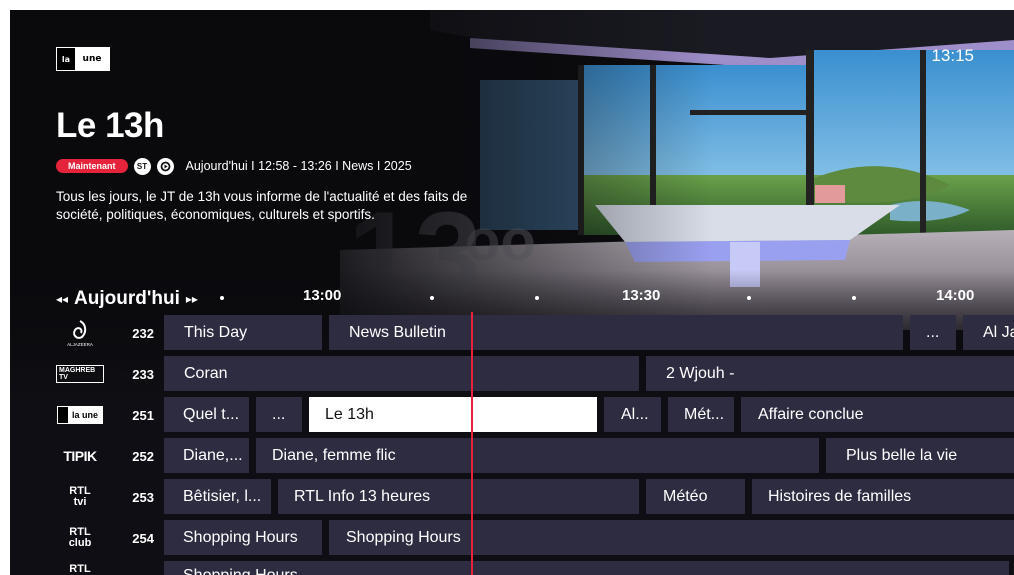 This screenshot has width=1014, height=575. I want to click on la-une-logo-text: la une, so click(80, 415).